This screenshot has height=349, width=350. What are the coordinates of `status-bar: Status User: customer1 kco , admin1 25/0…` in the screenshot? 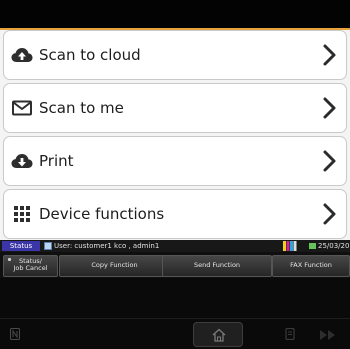 It's located at (175, 246).